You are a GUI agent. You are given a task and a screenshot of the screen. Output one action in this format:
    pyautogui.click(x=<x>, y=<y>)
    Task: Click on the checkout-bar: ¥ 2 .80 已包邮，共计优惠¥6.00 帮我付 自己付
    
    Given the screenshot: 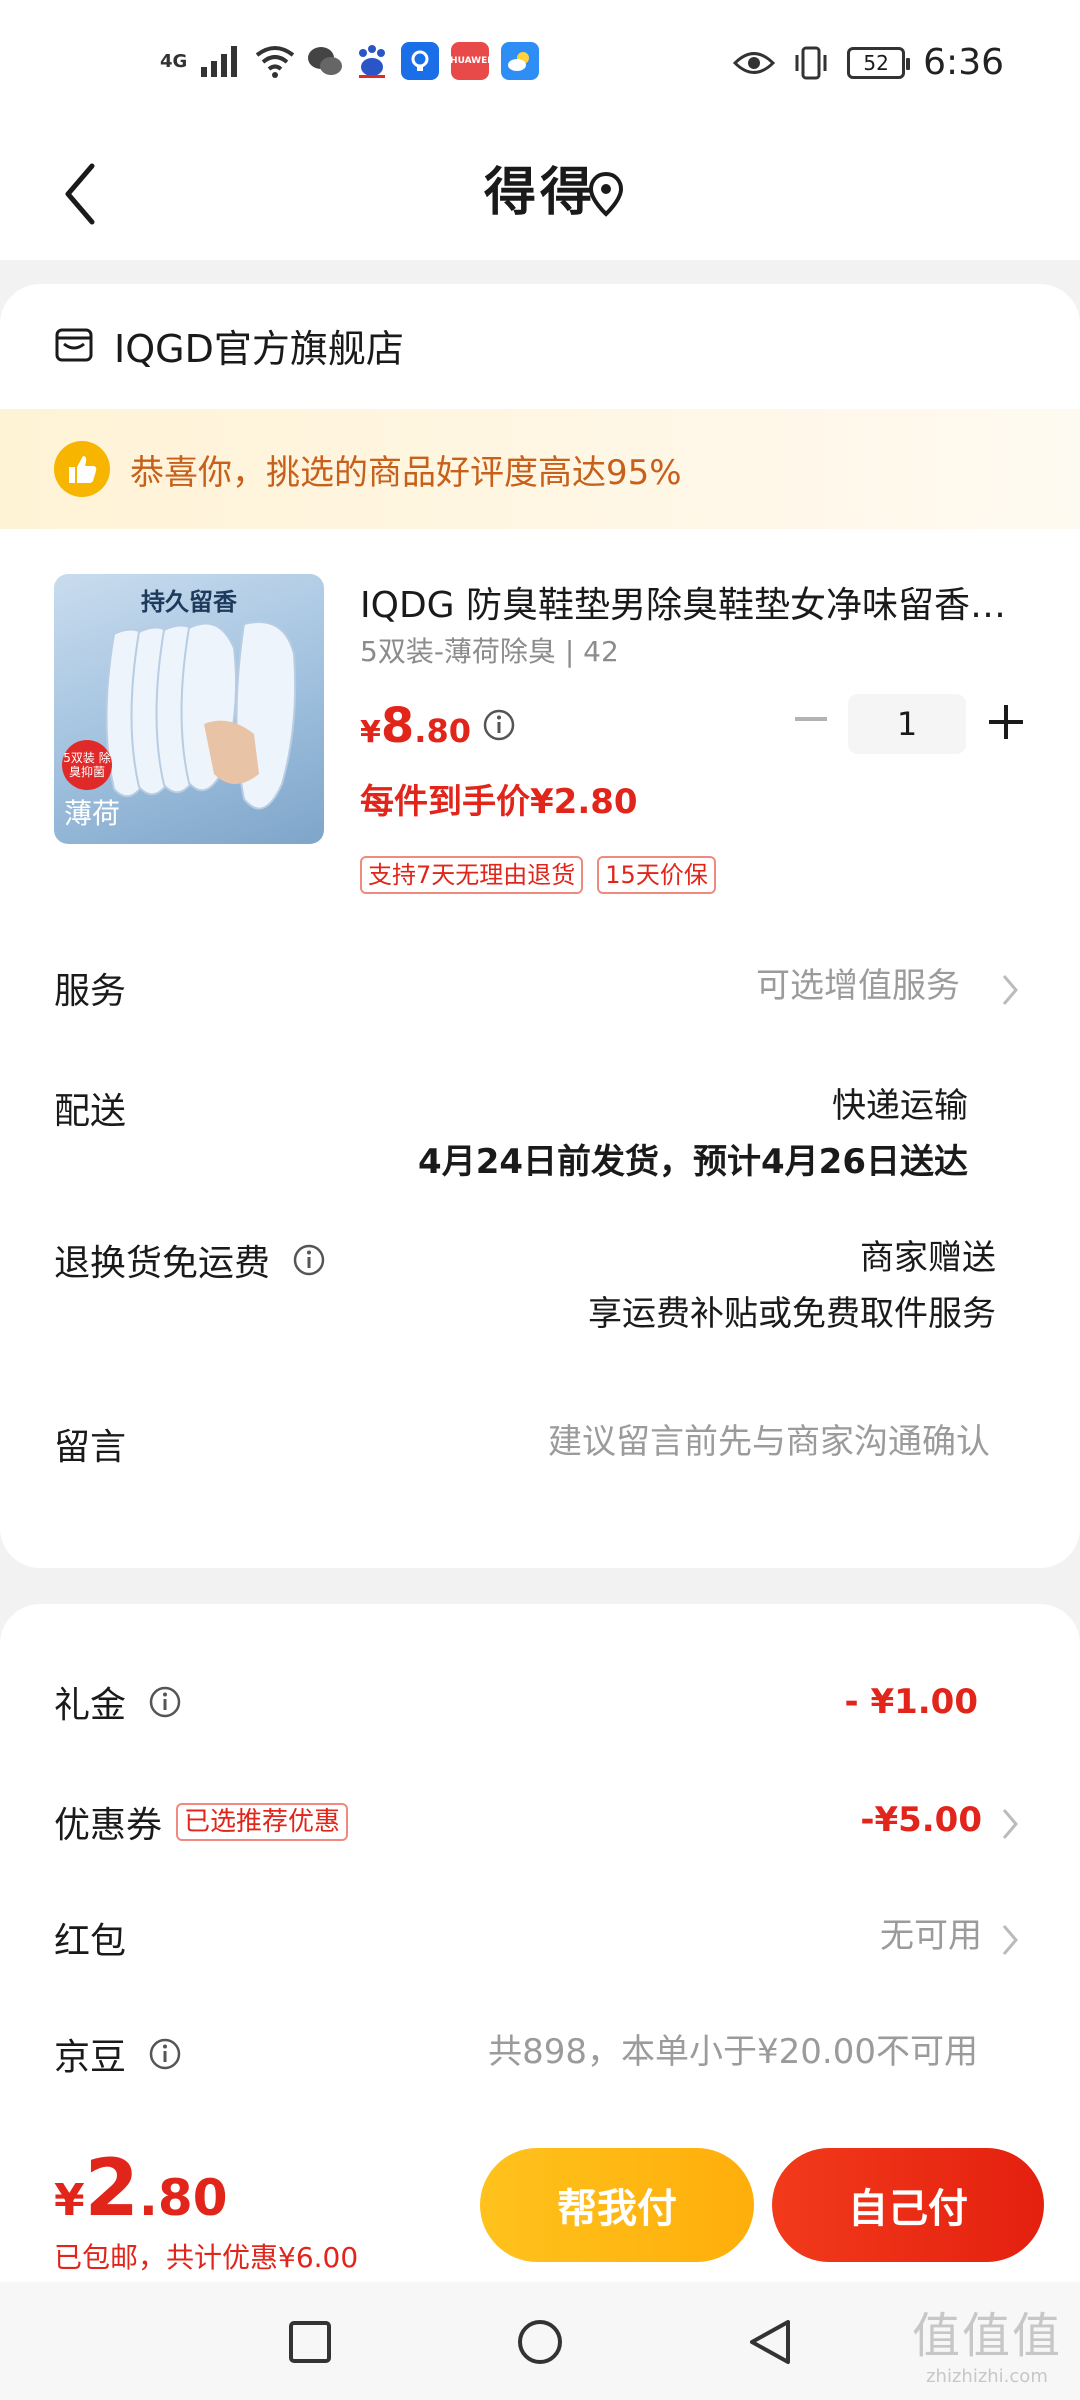 What is the action you would take?
    pyautogui.click(x=540, y=2207)
    